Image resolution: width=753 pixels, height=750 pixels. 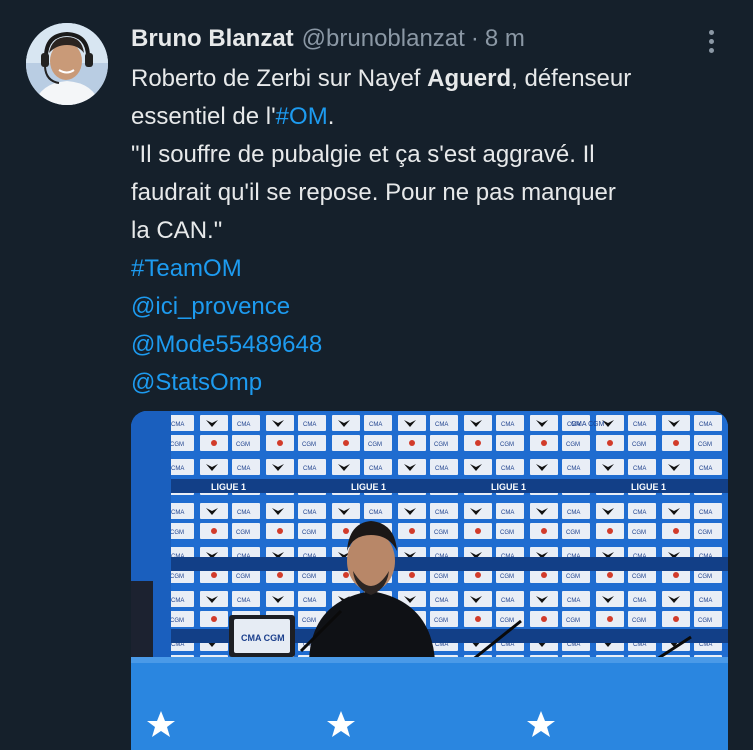 What do you see at coordinates (212, 39) in the screenshot?
I see `author-name: Bruno Blanzat` at bounding box center [212, 39].